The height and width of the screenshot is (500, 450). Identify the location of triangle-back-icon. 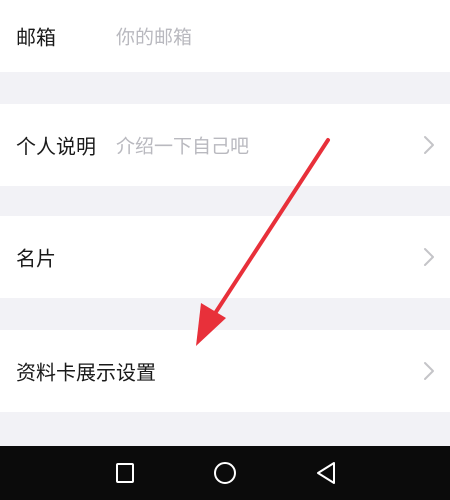
(327, 473).